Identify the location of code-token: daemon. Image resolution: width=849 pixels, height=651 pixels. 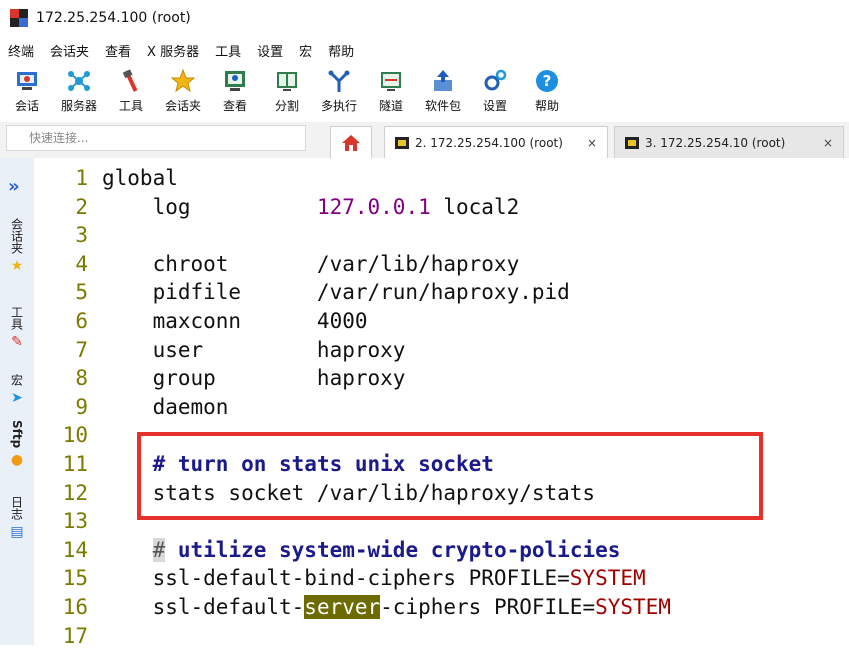
(165, 406).